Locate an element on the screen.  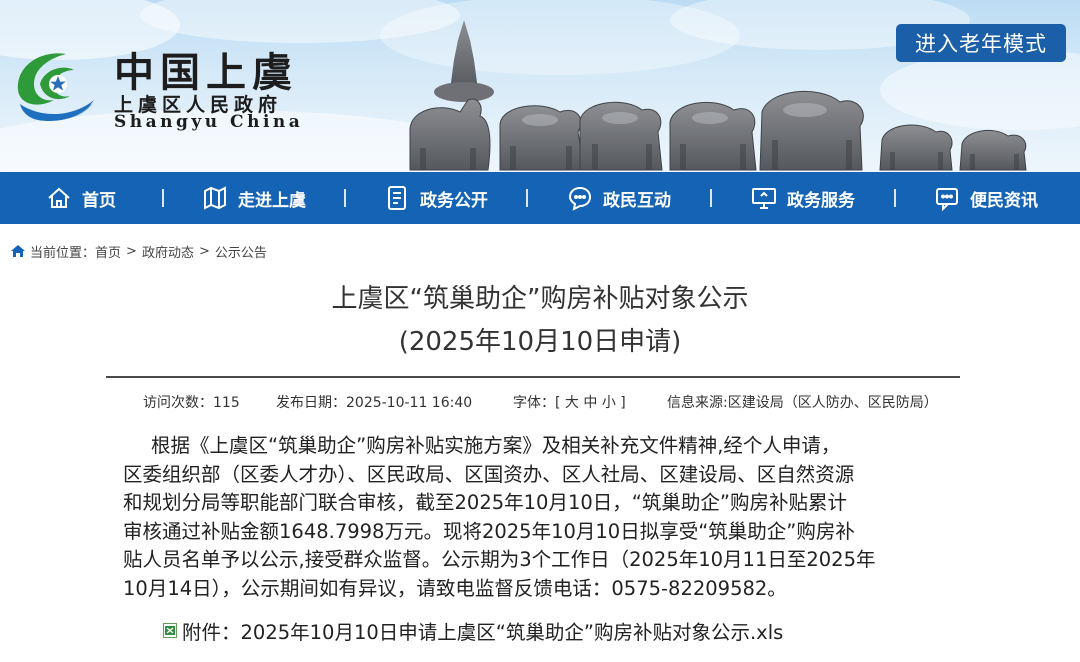
main-nav: 首页 走进上虞 政务公开 政民互动 政务服务 便民资讯 is located at coordinates (540, 198).